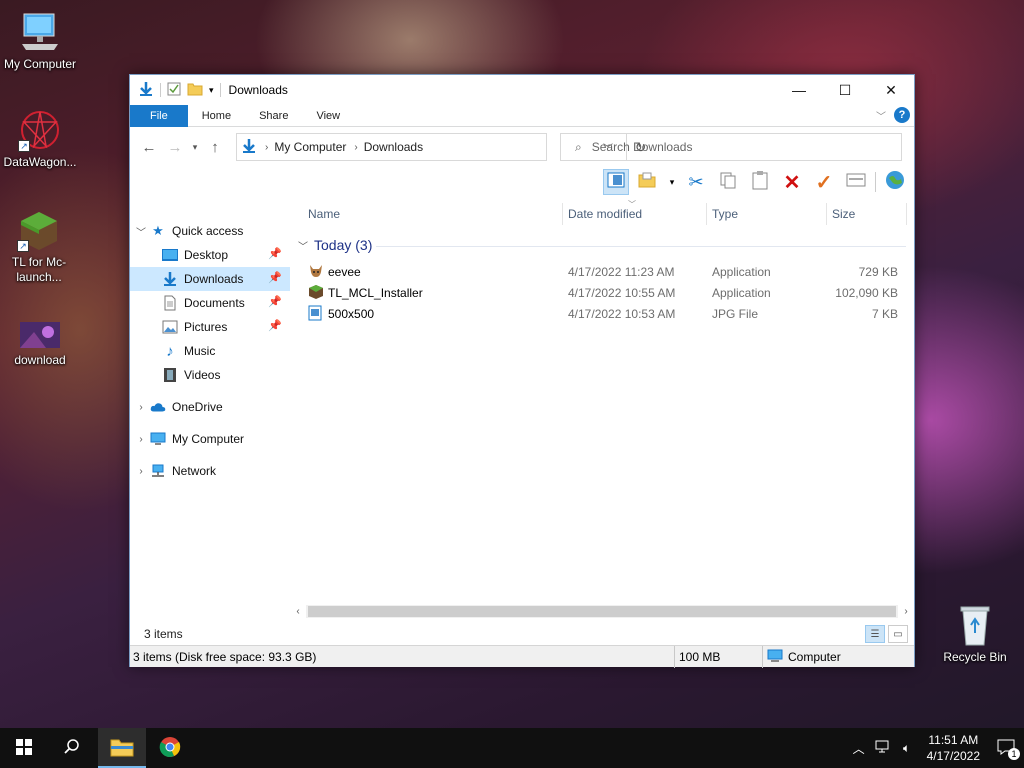 The height and width of the screenshot is (768, 1024). What do you see at coordinates (696, 182) in the screenshot?
I see `cut-button: ✂` at bounding box center [696, 182].